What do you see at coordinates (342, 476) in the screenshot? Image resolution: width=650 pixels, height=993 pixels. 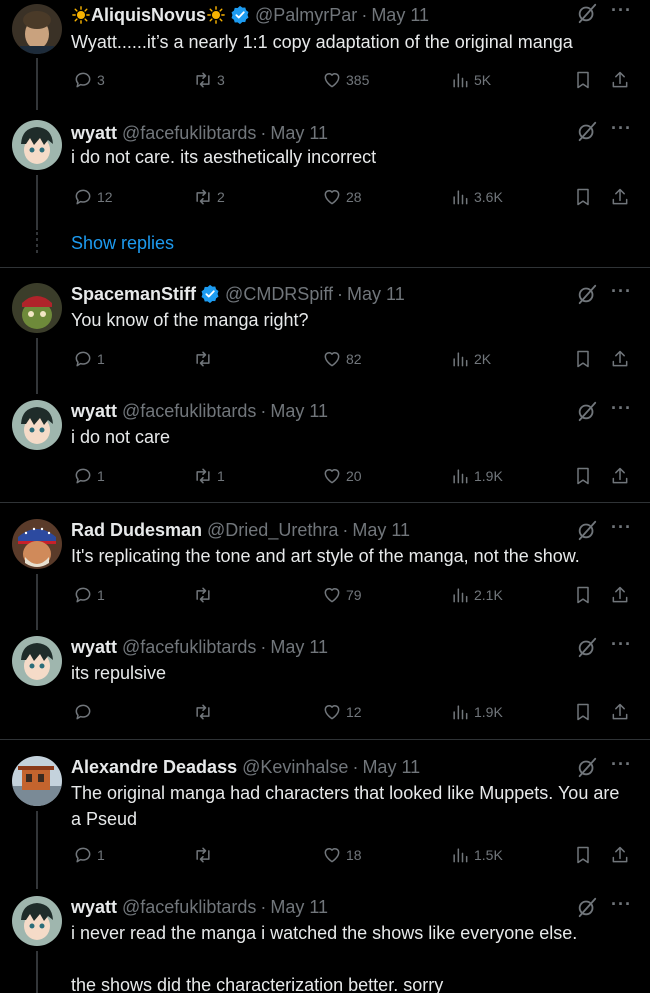 I see `like-button: 20` at bounding box center [342, 476].